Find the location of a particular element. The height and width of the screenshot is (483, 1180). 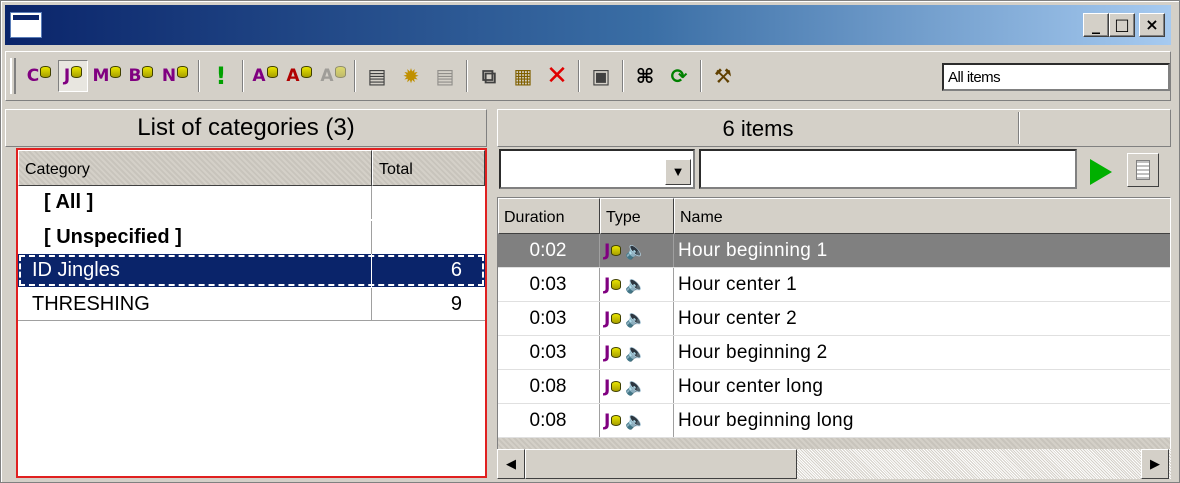

category-row-id-jingles: ID Jingles 6 is located at coordinates (251, 270).